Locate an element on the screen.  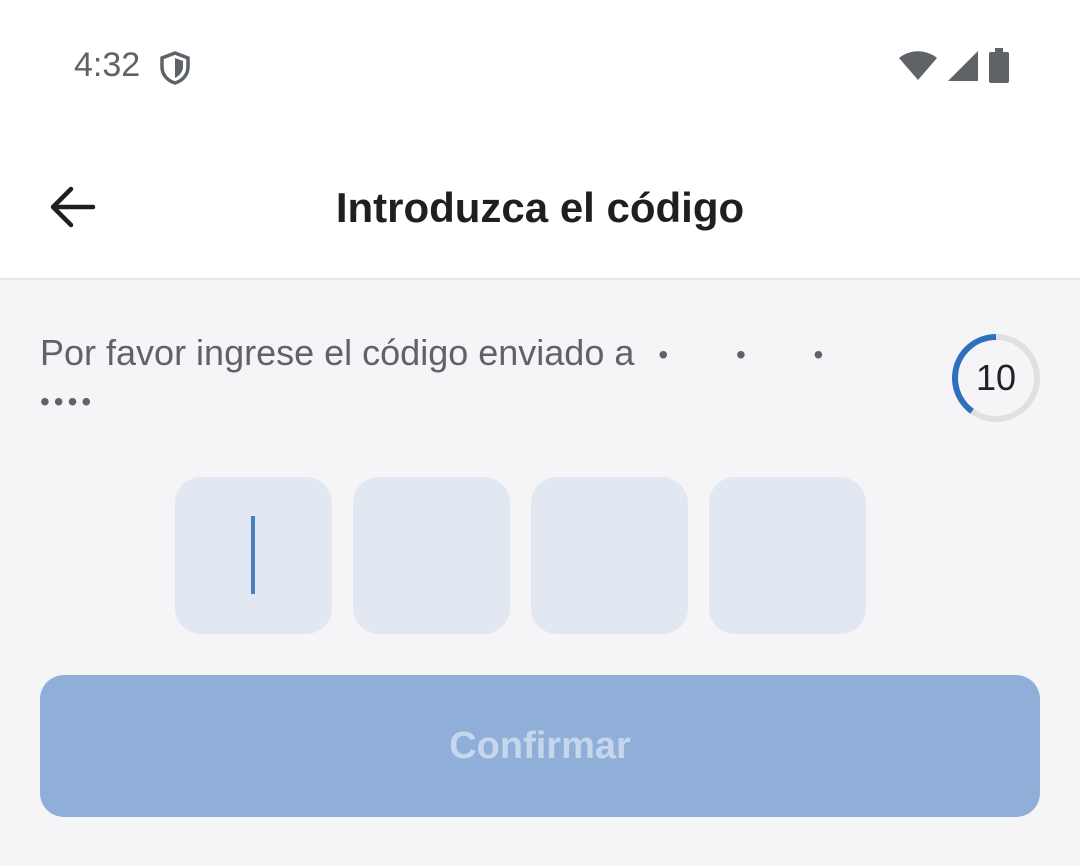
page-title: Introduzca el código is located at coordinates (540, 207).